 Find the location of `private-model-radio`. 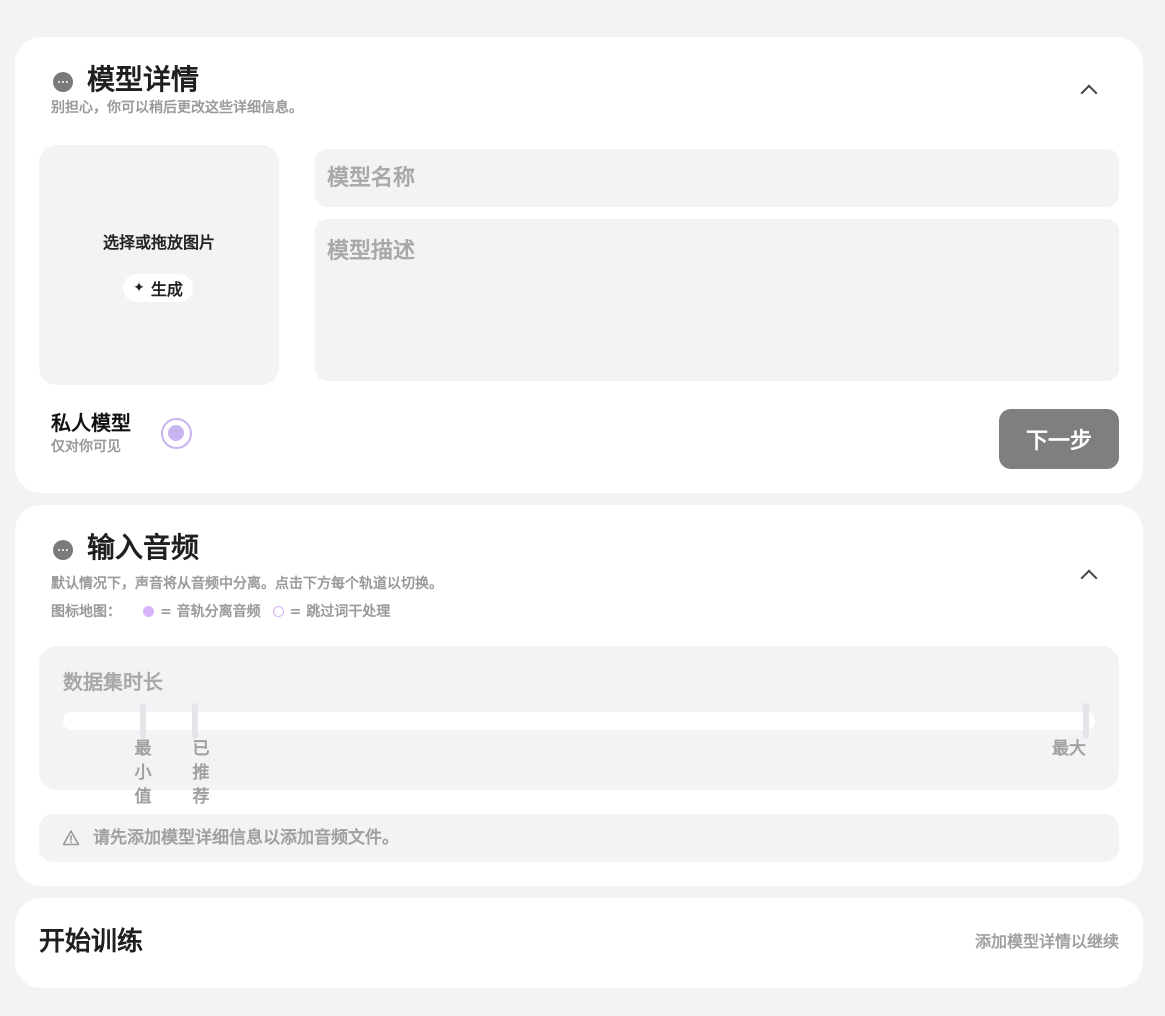

private-model-radio is located at coordinates (176, 433).